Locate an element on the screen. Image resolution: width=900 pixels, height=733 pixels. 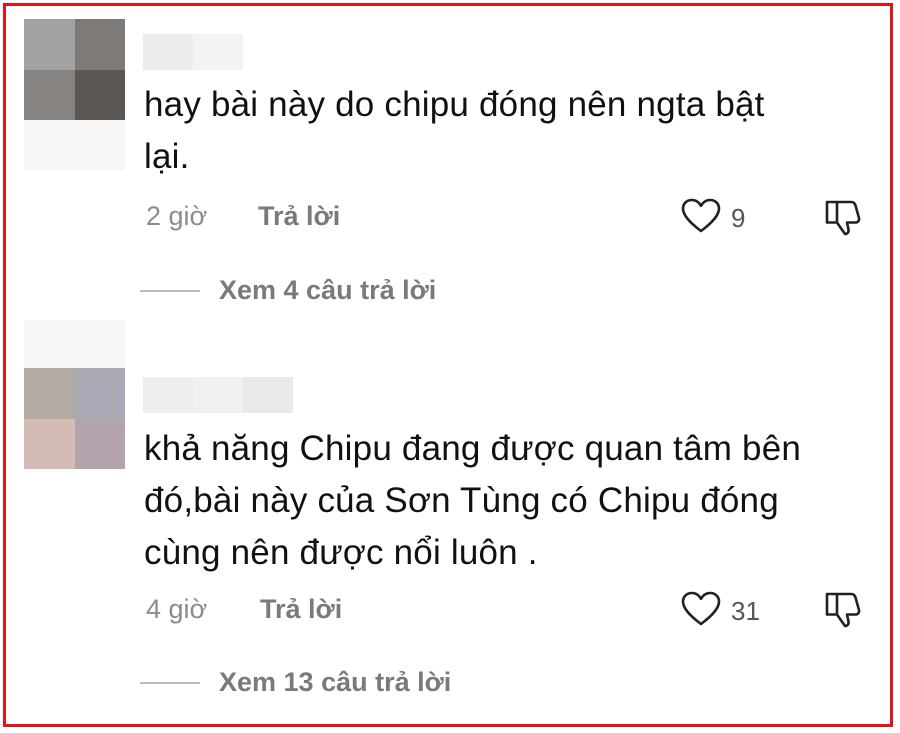
view-replies-button: Xem 4 câu trả lời is located at coordinates (288, 290).